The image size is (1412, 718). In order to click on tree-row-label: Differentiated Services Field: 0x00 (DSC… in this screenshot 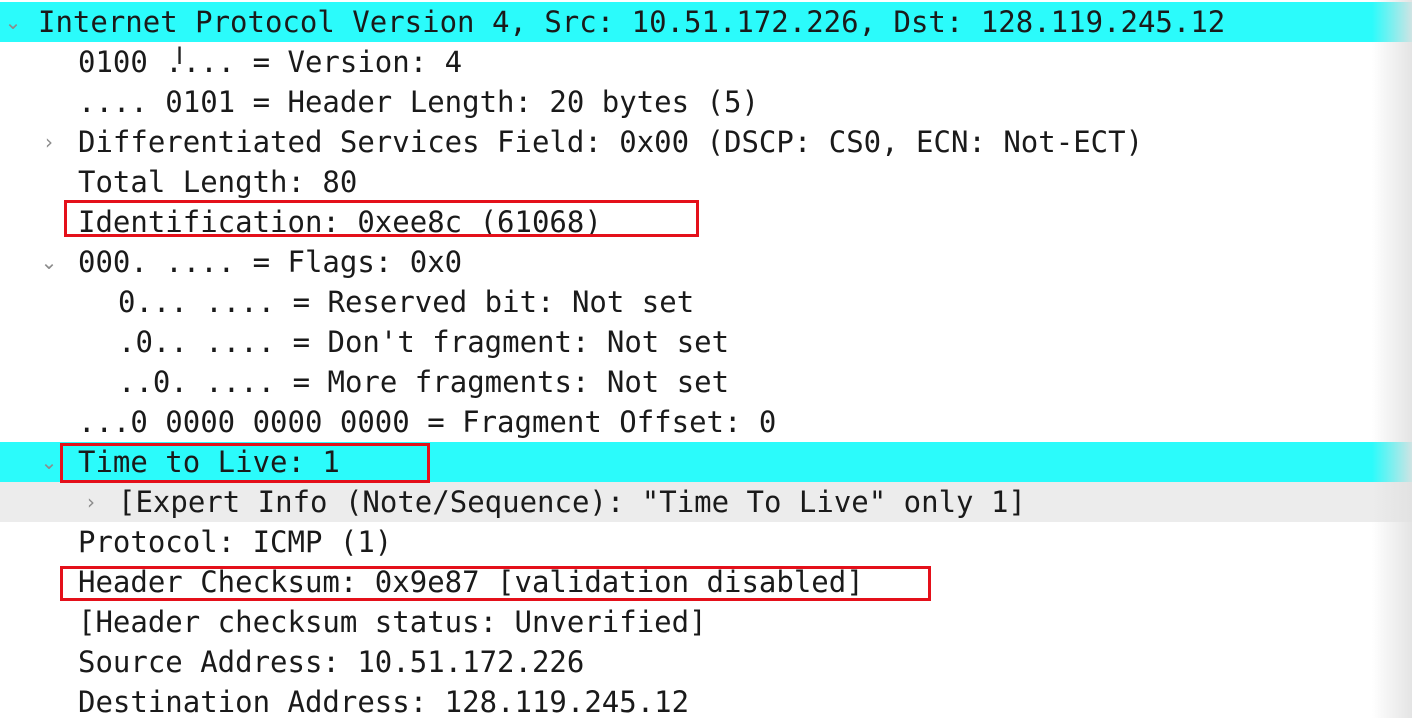, I will do `click(611, 142)`.